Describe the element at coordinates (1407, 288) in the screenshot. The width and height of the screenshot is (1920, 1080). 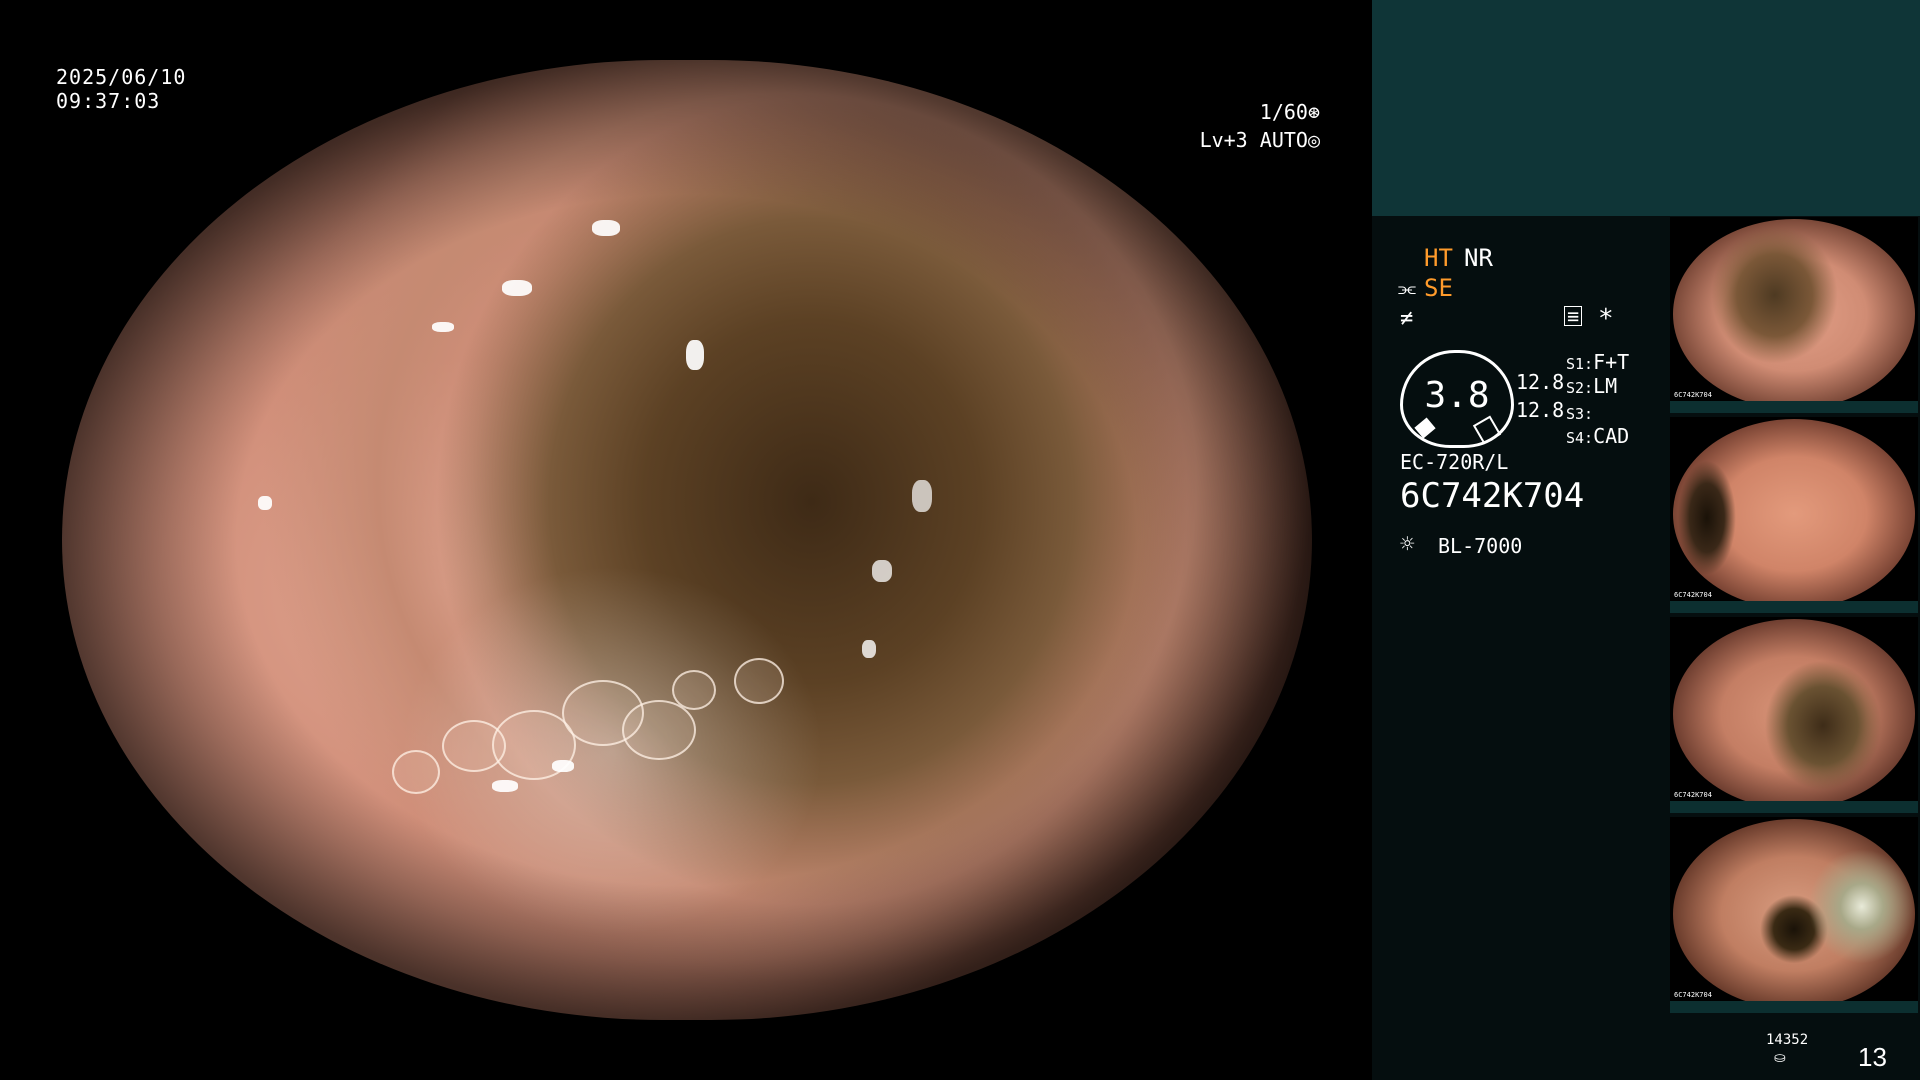
I see `scissors-icon: ⫘` at that location.